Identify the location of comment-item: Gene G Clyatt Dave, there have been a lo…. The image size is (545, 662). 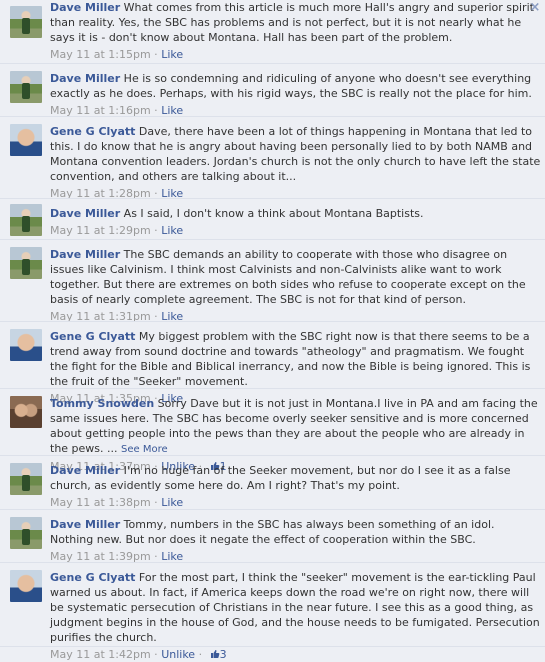
(272, 159).